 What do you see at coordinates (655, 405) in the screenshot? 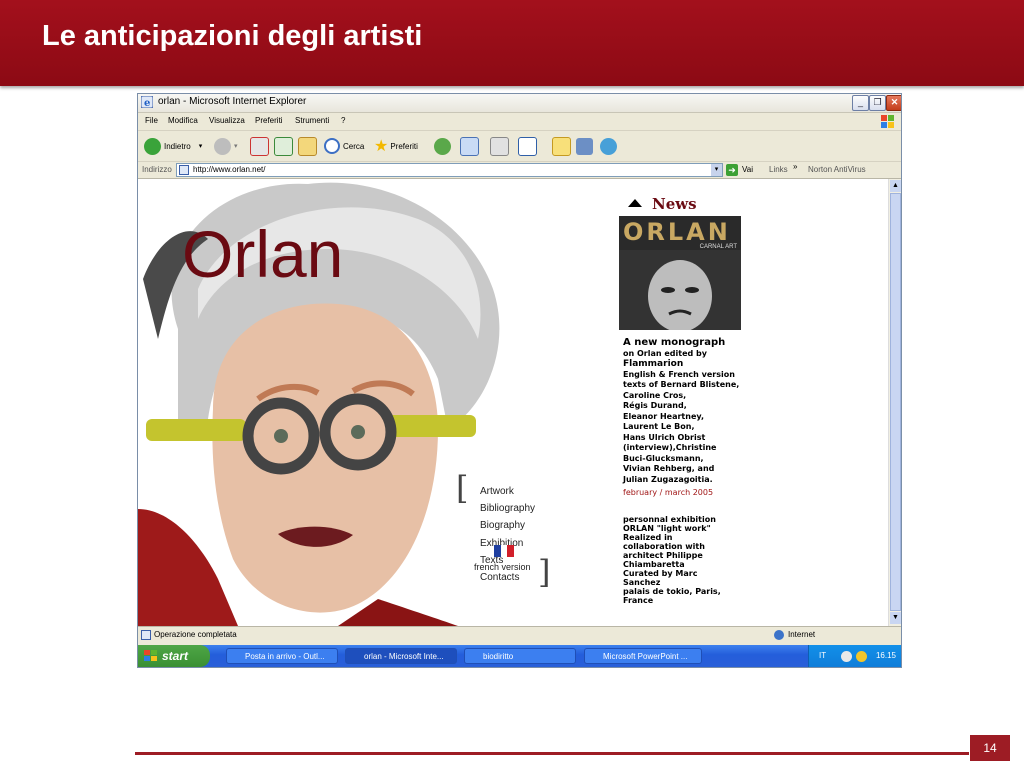
I see `news-contributor: Régis Durand,` at bounding box center [655, 405].